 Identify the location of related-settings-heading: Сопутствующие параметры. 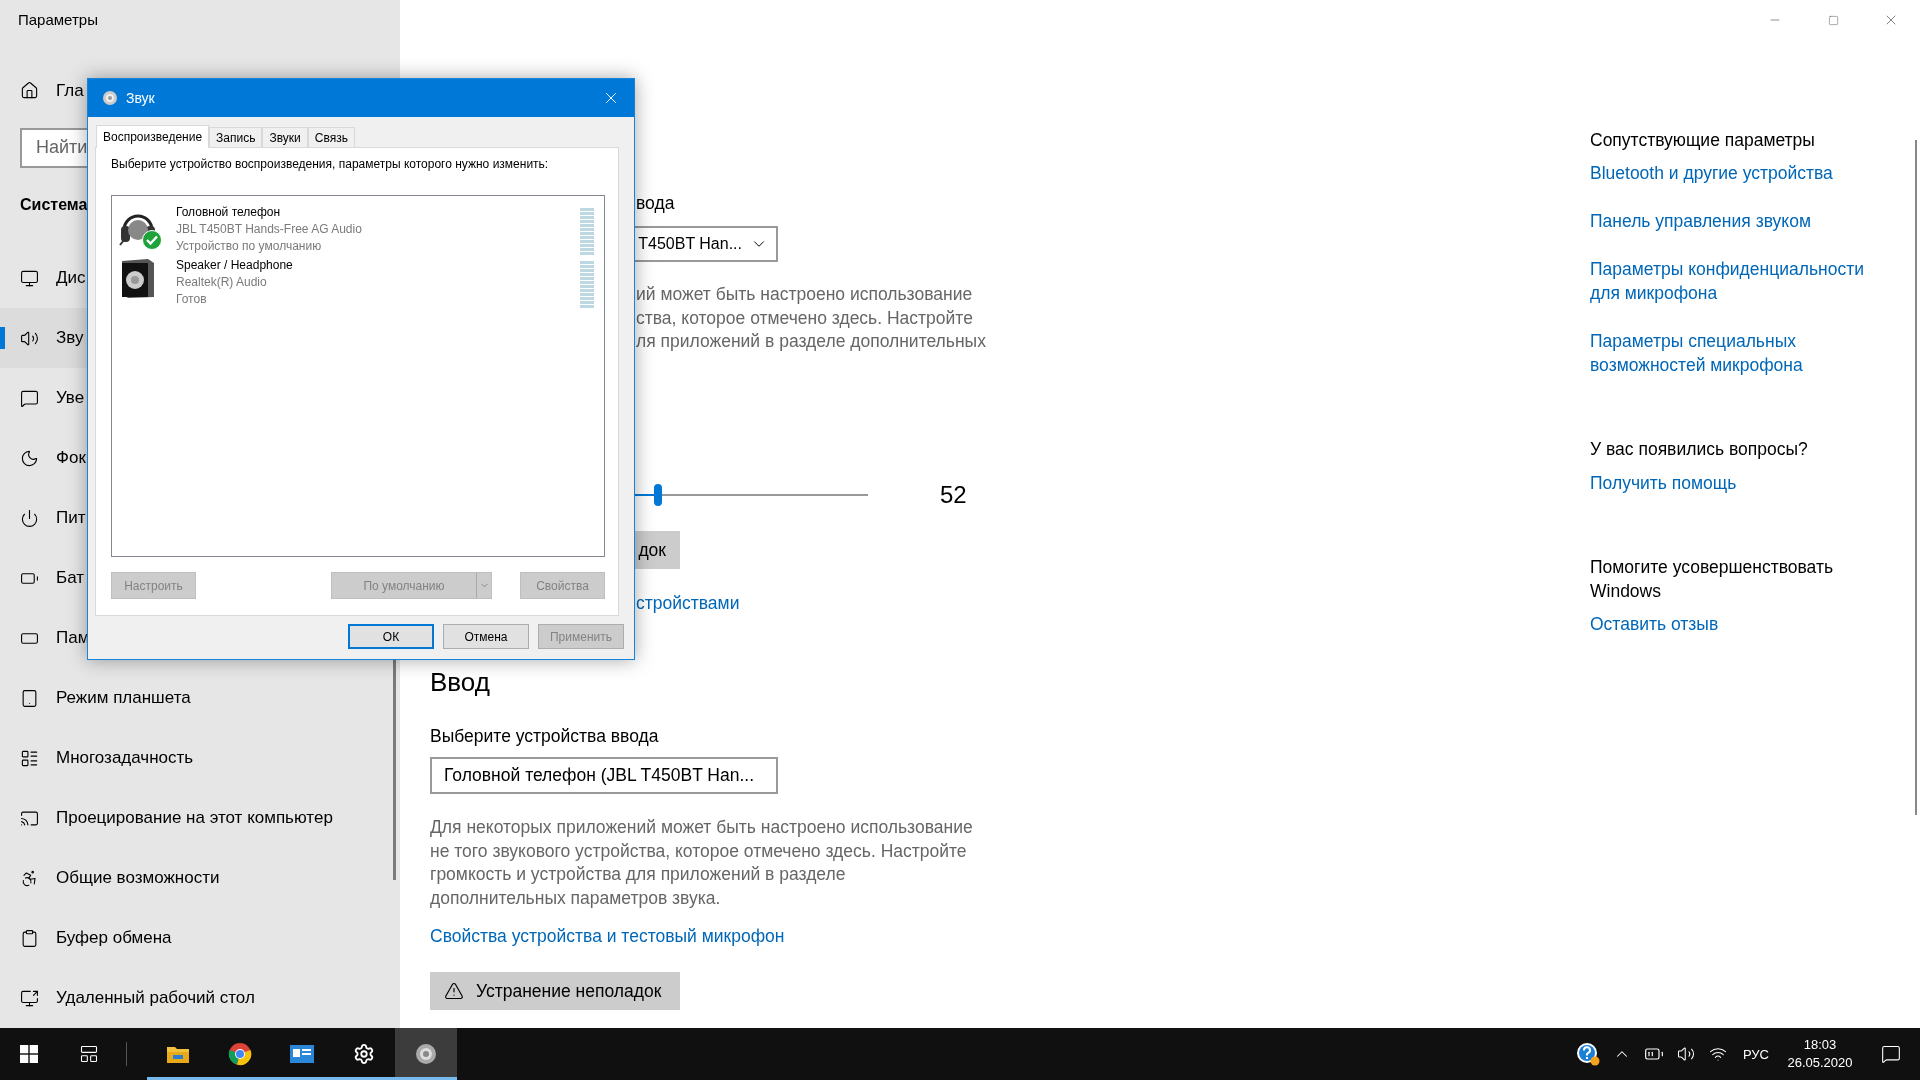
(1703, 140).